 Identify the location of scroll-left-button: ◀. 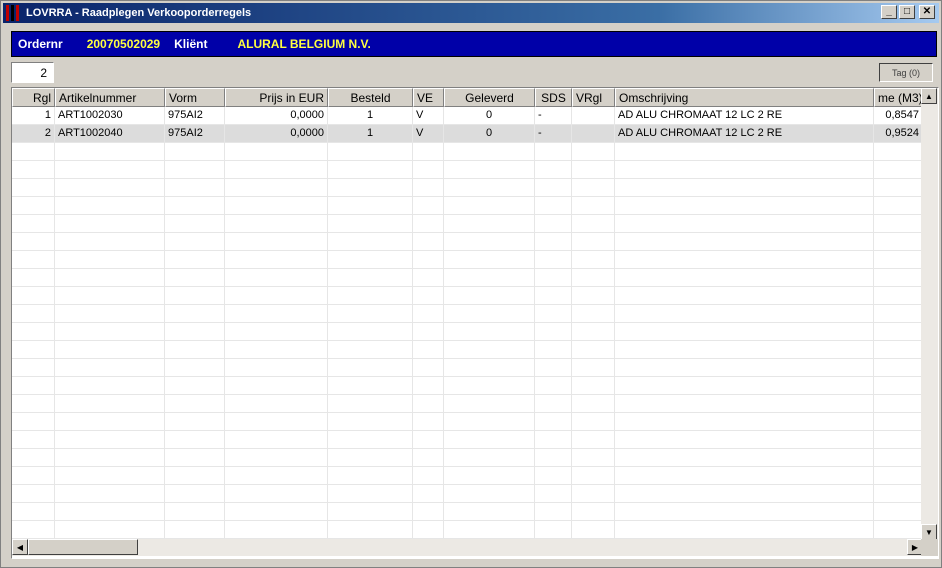
(20, 547).